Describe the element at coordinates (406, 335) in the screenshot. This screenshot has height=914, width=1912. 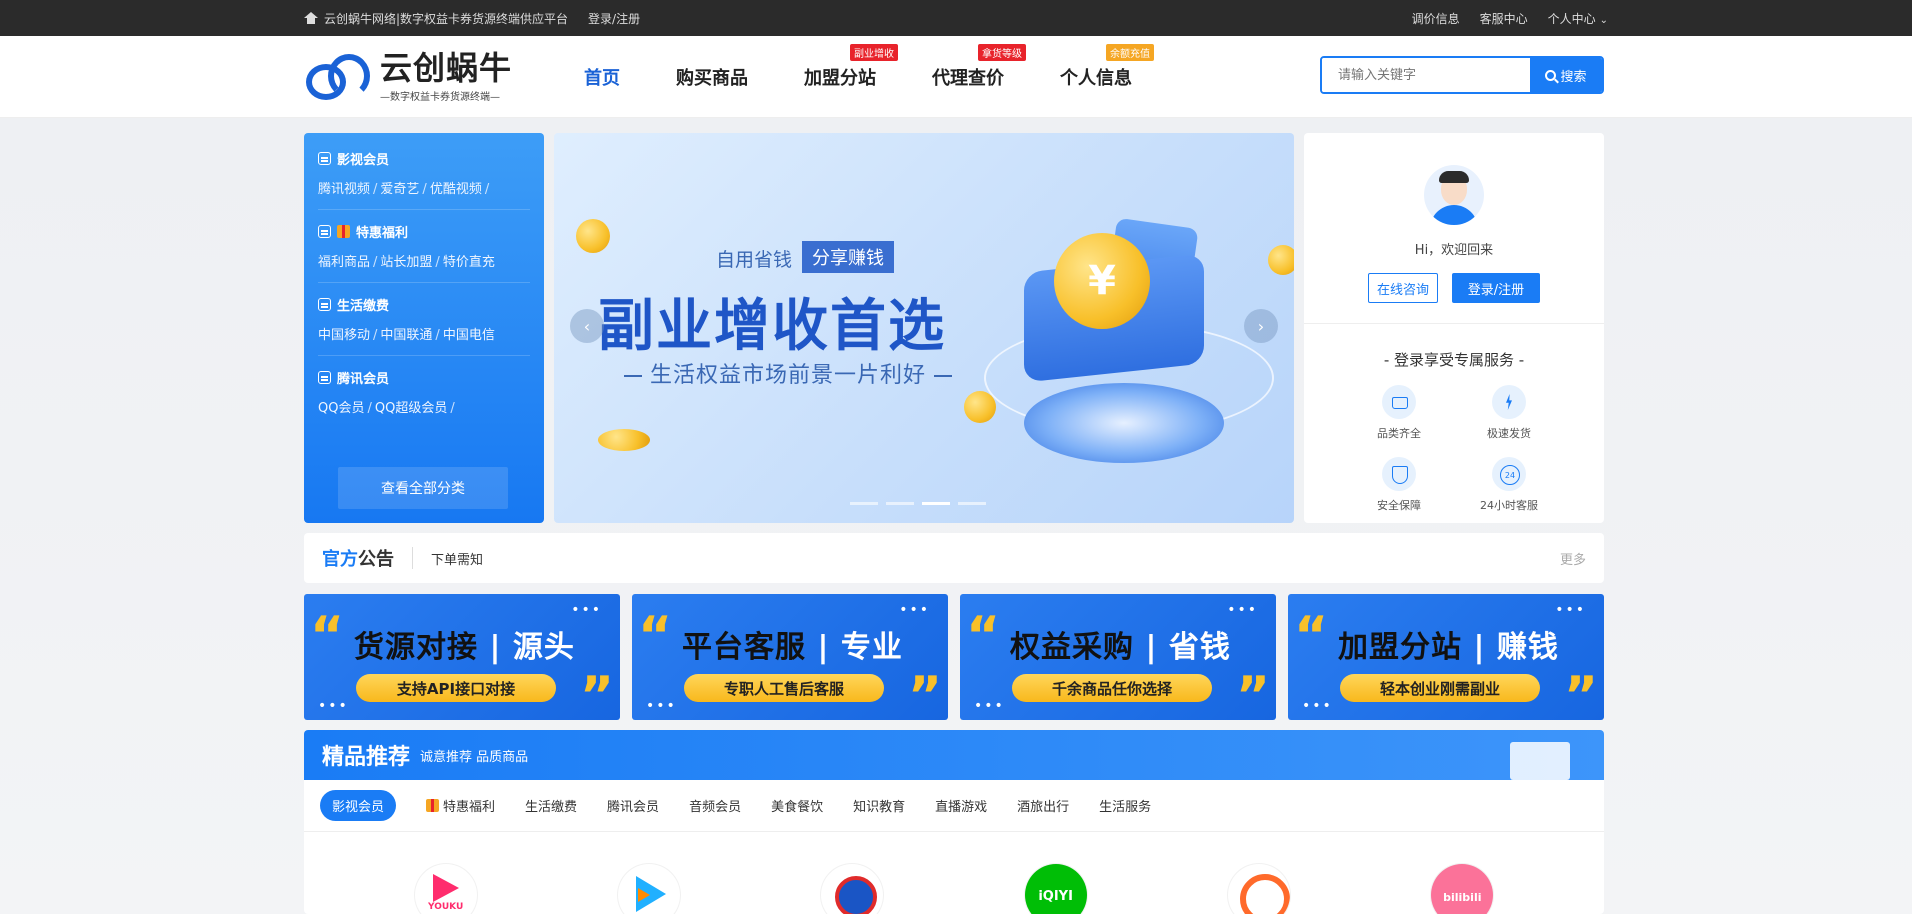
I see `category-link: 中国联通` at that location.